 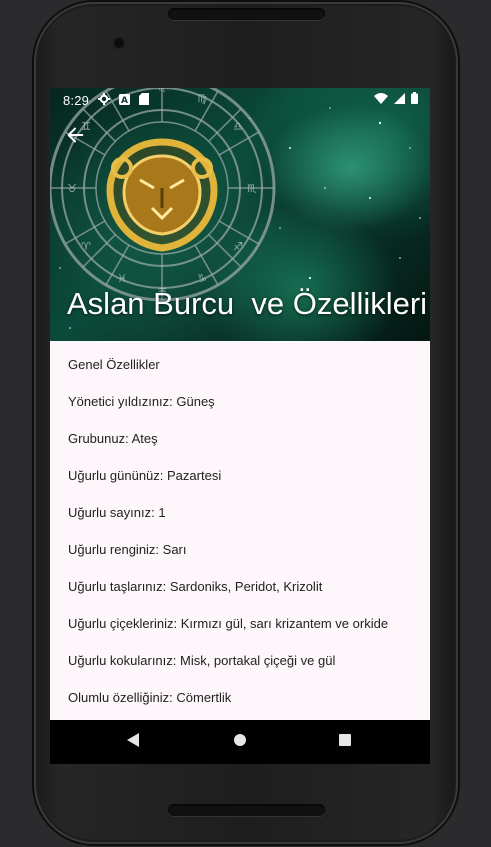 I want to click on svg-text: A, so click(x=124, y=100).